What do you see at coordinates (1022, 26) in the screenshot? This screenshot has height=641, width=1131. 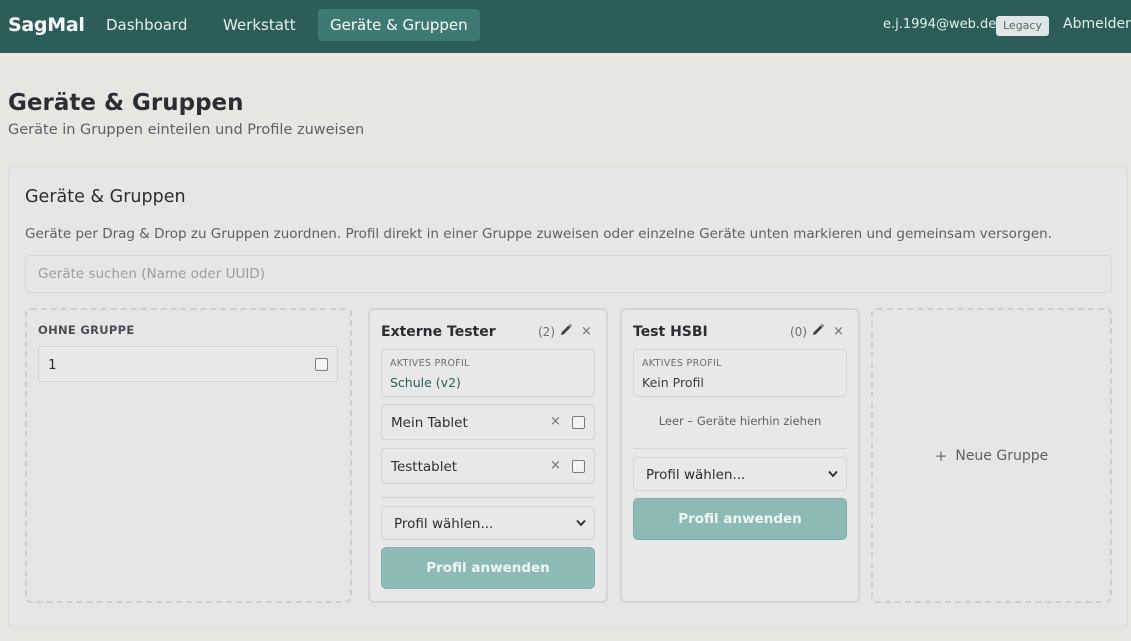 I see `legacy-badge: Legacy` at bounding box center [1022, 26].